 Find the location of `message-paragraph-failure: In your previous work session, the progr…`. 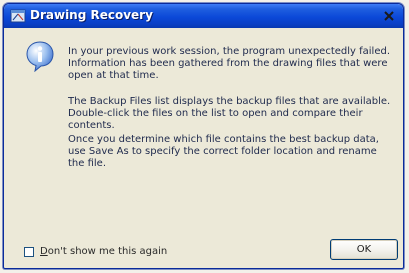

message-paragraph-failure: In your previous work session, the progr… is located at coordinates (229, 63).